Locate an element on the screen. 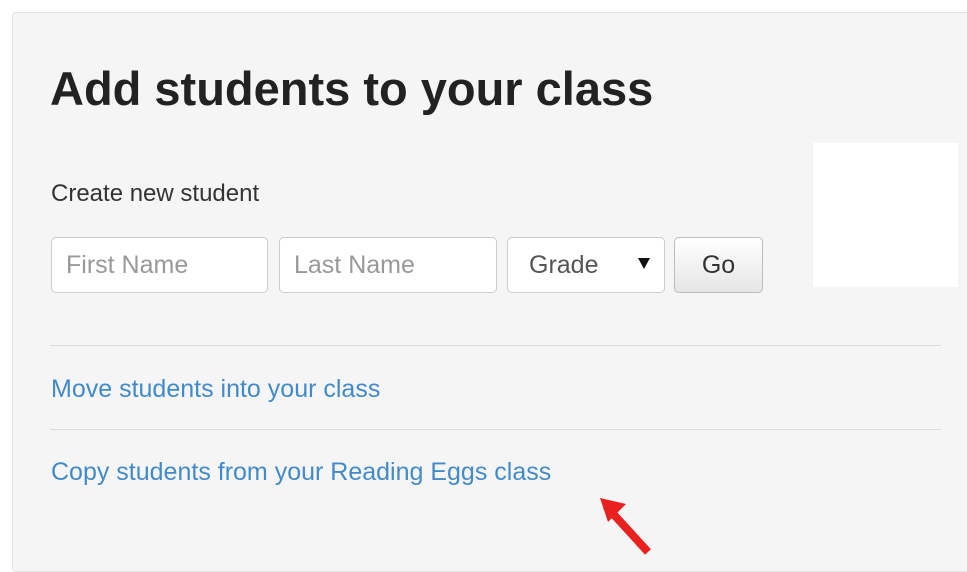  grade-select: Grade is located at coordinates (586, 265).